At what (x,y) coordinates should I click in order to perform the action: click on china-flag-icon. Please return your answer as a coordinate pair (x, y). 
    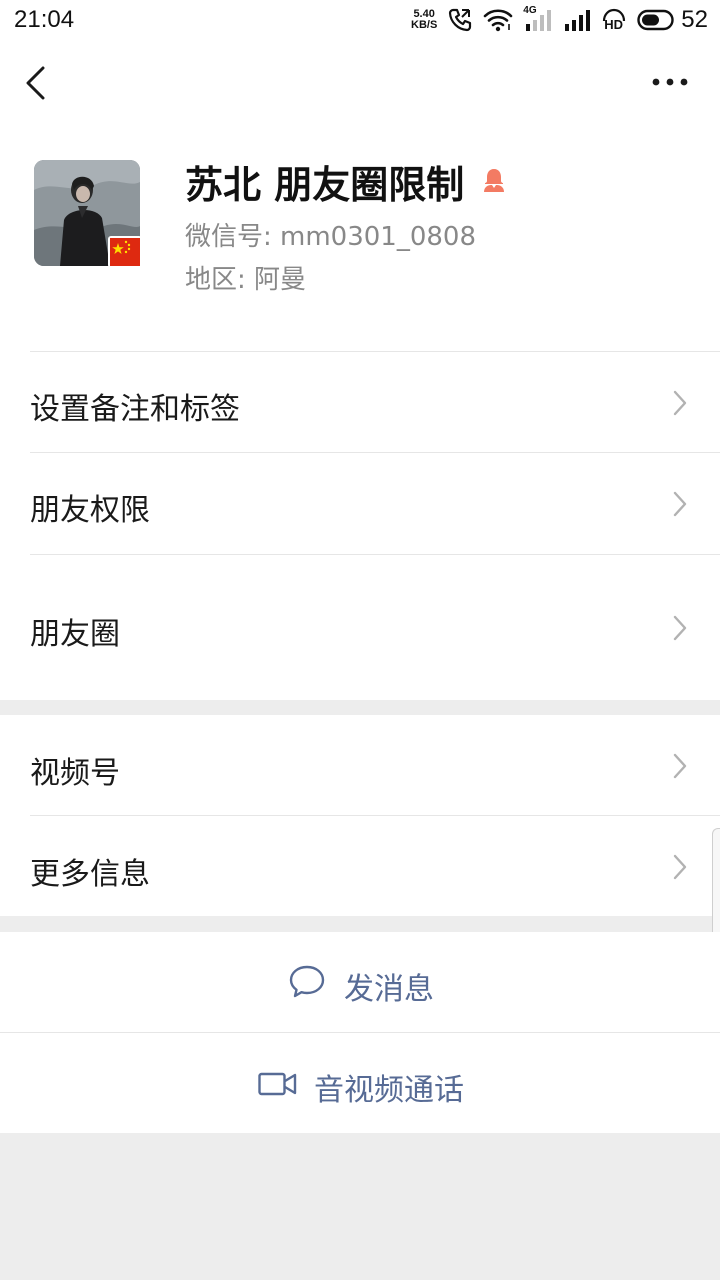
    Looking at the image, I should click on (125, 252).